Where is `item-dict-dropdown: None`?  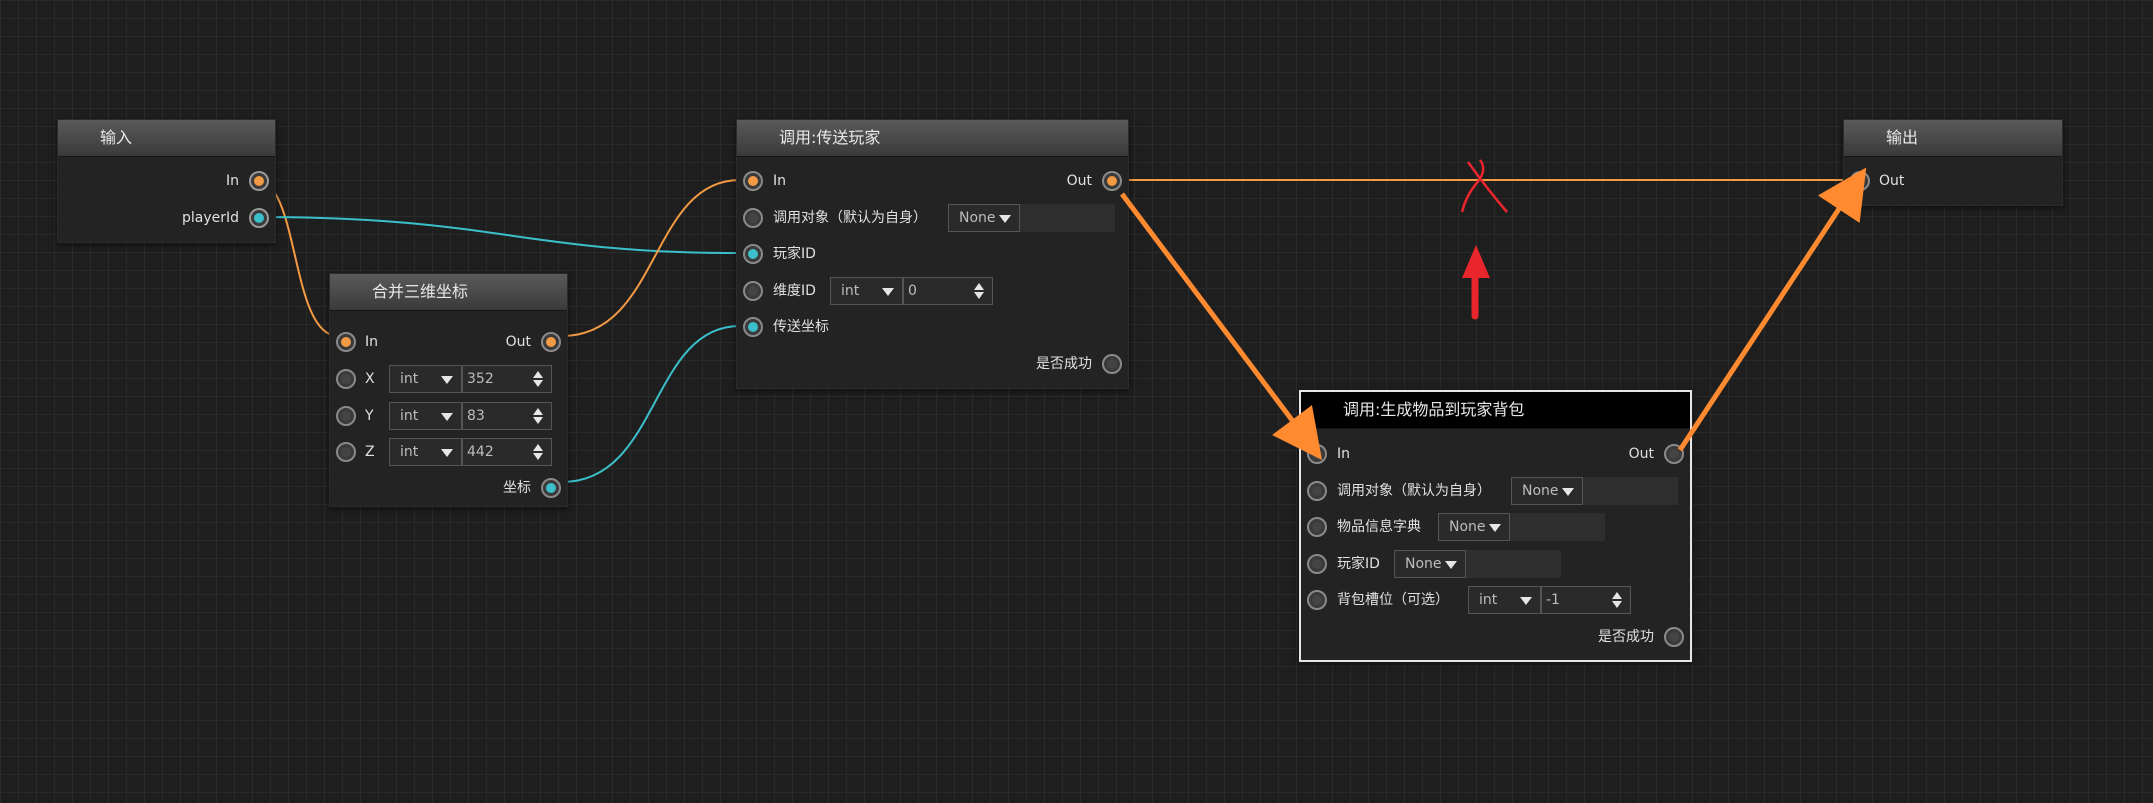
item-dict-dropdown: None is located at coordinates (1474, 527).